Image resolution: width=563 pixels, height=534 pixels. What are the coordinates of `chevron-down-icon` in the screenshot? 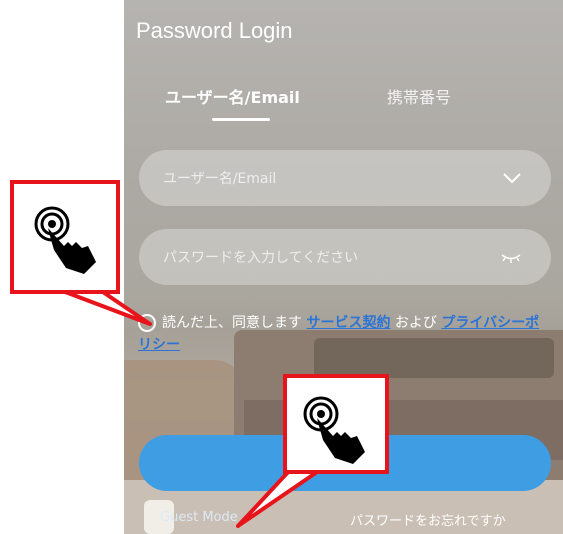 It's located at (512, 180).